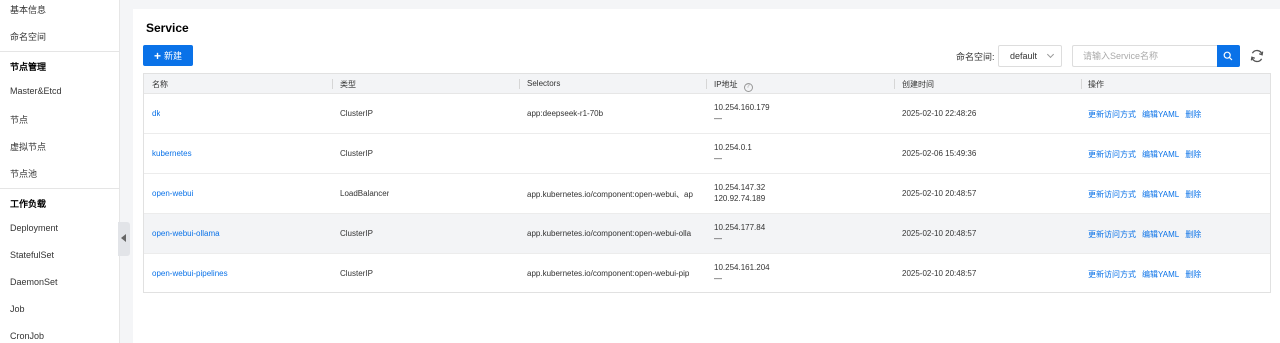 The height and width of the screenshot is (343, 1280). Describe the element at coordinates (34, 228) in the screenshot. I see `sidebar-item-deployment: Deployment` at that location.